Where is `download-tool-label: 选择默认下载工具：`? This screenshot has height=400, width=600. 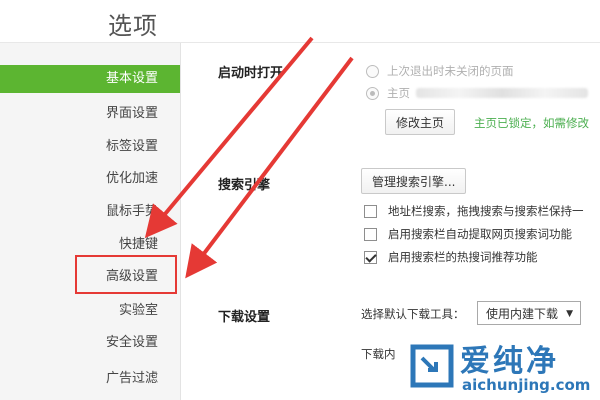 download-tool-label: 选择默认下载工具： is located at coordinates (413, 314).